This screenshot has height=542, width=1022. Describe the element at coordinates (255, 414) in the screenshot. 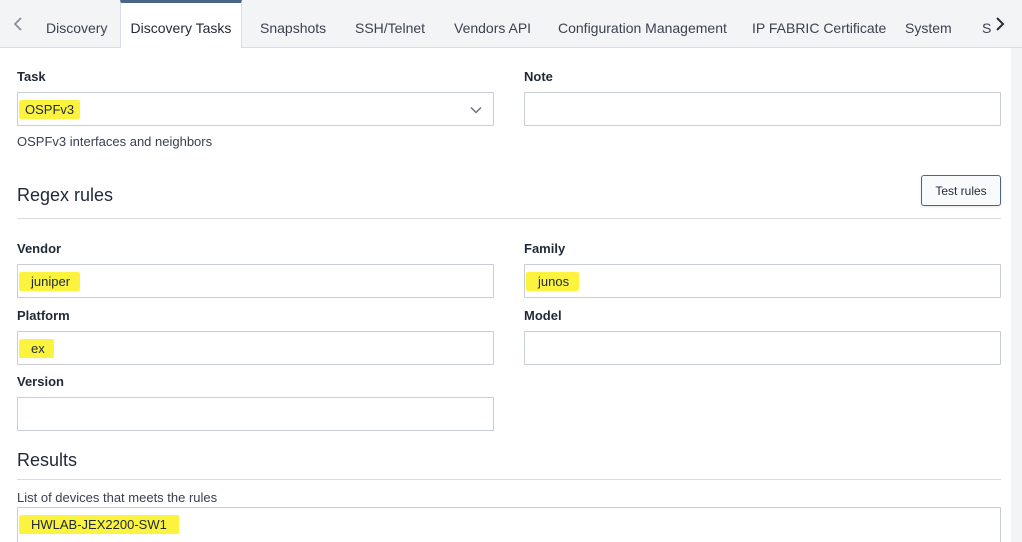

I see `version-input` at that location.